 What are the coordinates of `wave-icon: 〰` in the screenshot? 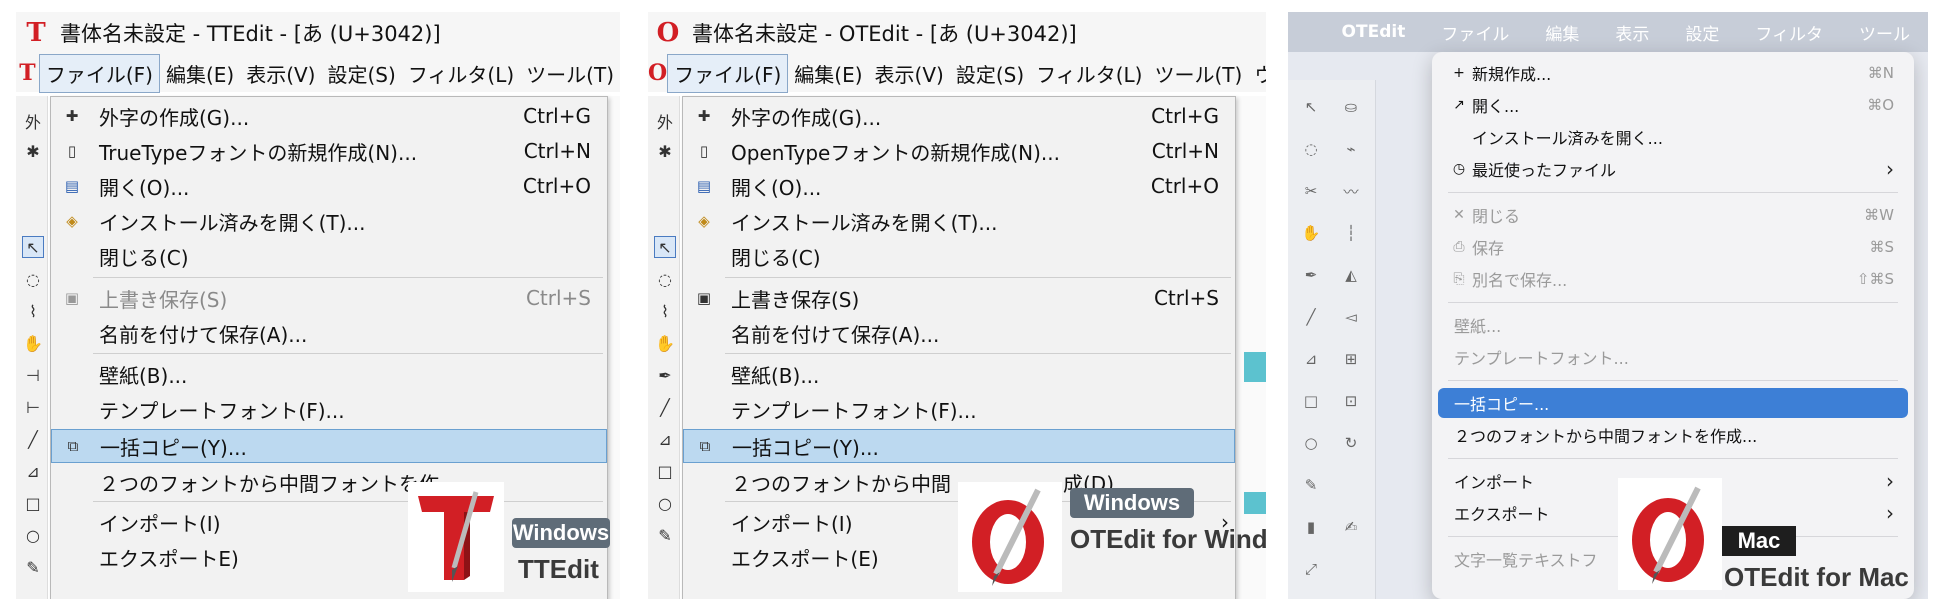 It's located at (1351, 191).